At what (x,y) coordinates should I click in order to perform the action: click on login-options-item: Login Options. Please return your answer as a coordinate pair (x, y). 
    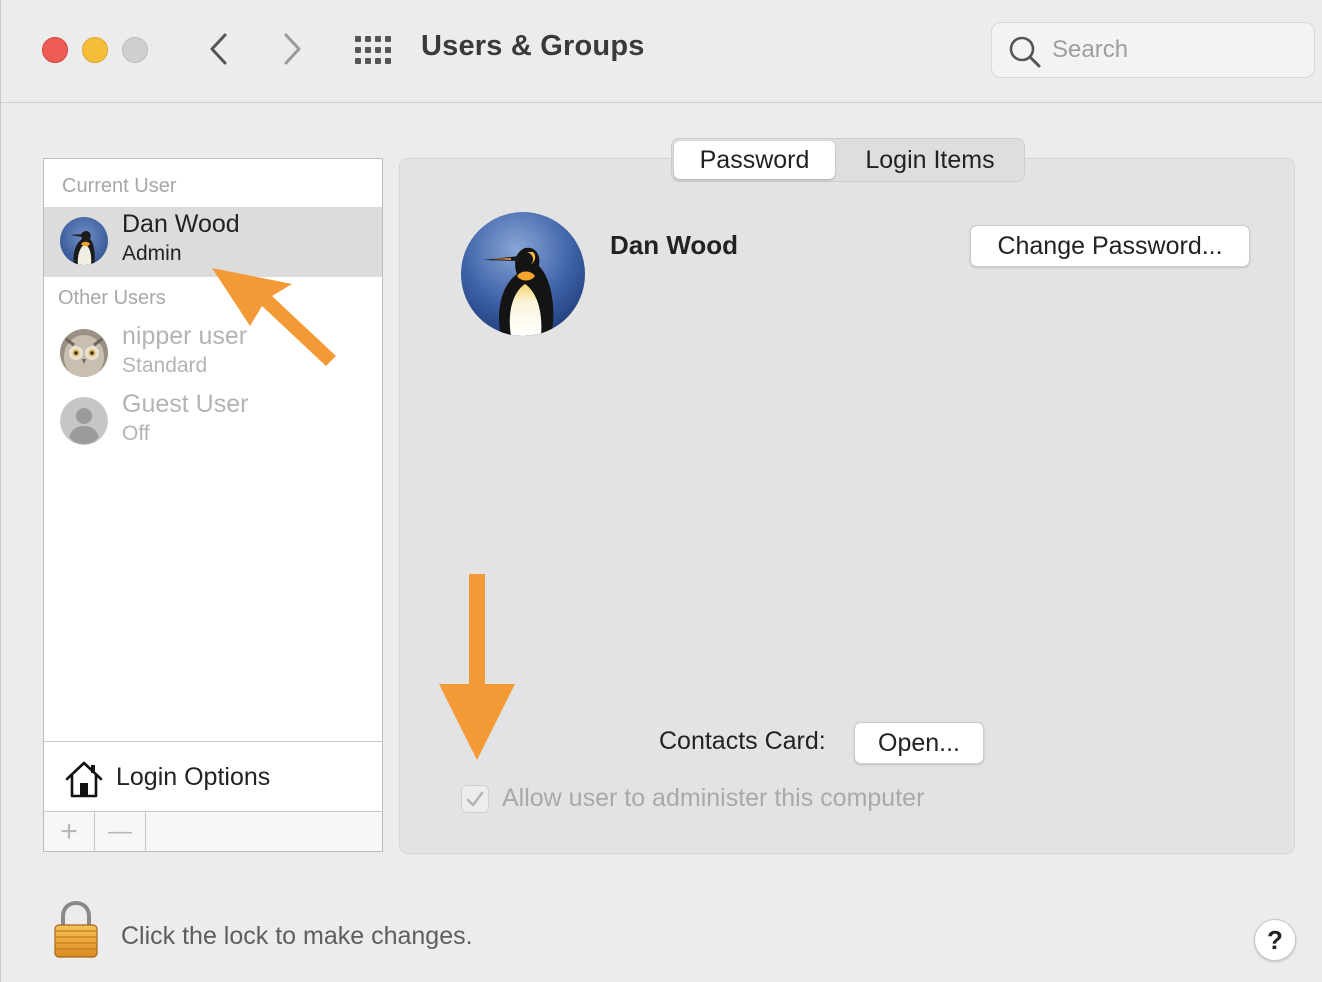
    Looking at the image, I should click on (213, 776).